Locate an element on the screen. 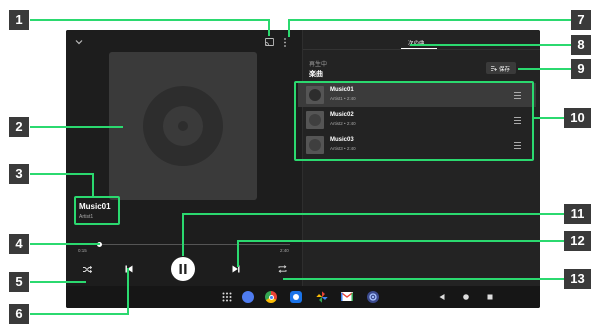 The image size is (600, 326). camera-app-icon is located at coordinates (296, 297).